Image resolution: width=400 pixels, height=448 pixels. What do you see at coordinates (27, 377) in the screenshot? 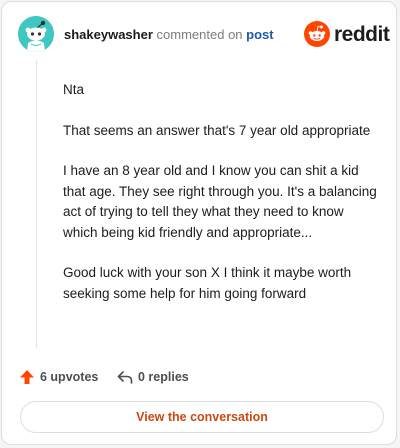
I see `upvote-arrow-icon` at bounding box center [27, 377].